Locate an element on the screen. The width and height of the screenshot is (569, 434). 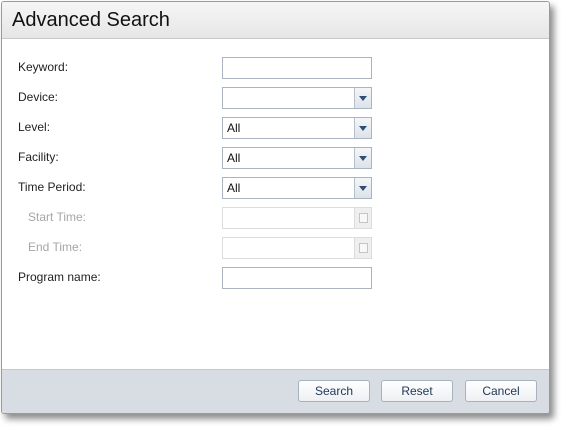
time-period-label: Time Period: is located at coordinates (52, 187).